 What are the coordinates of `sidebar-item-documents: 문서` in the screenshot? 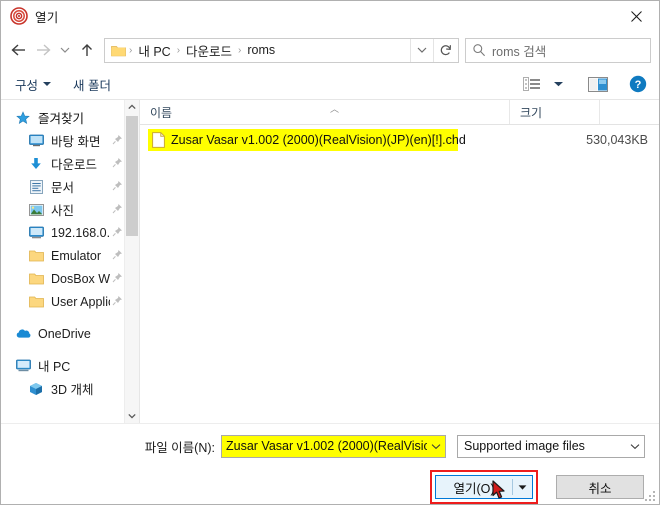 It's located at (70, 186).